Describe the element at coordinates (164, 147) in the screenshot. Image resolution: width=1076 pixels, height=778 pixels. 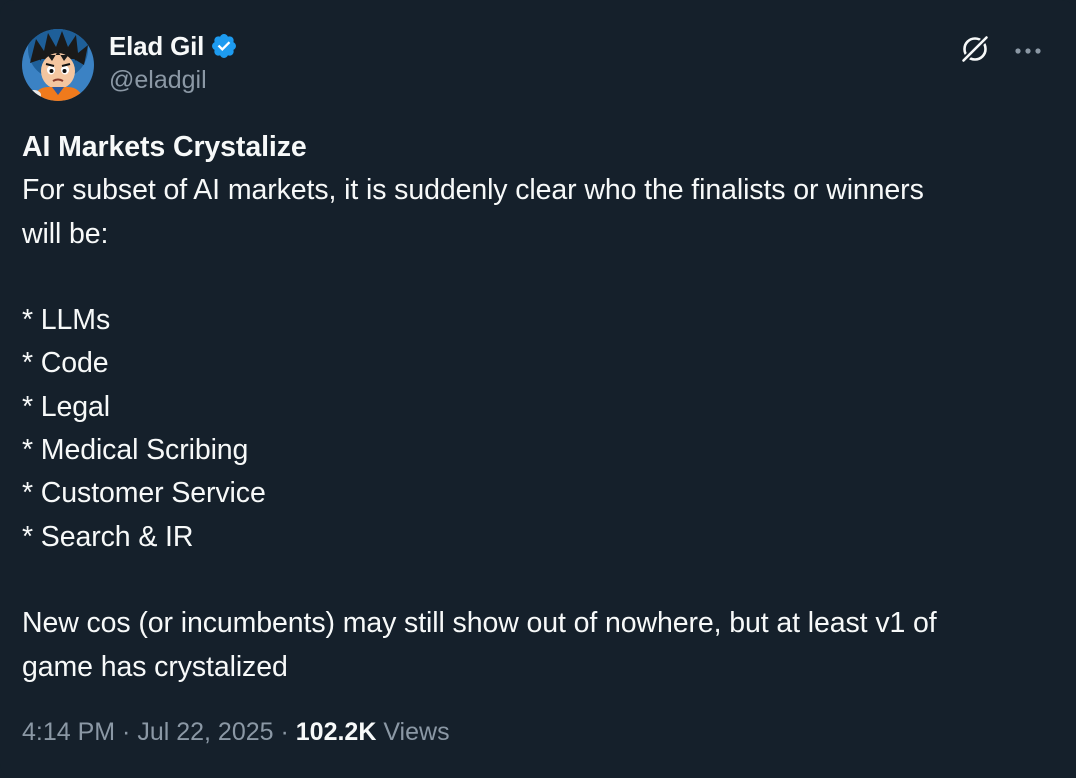
I see `post-title: AI Markets Crystalize` at that location.